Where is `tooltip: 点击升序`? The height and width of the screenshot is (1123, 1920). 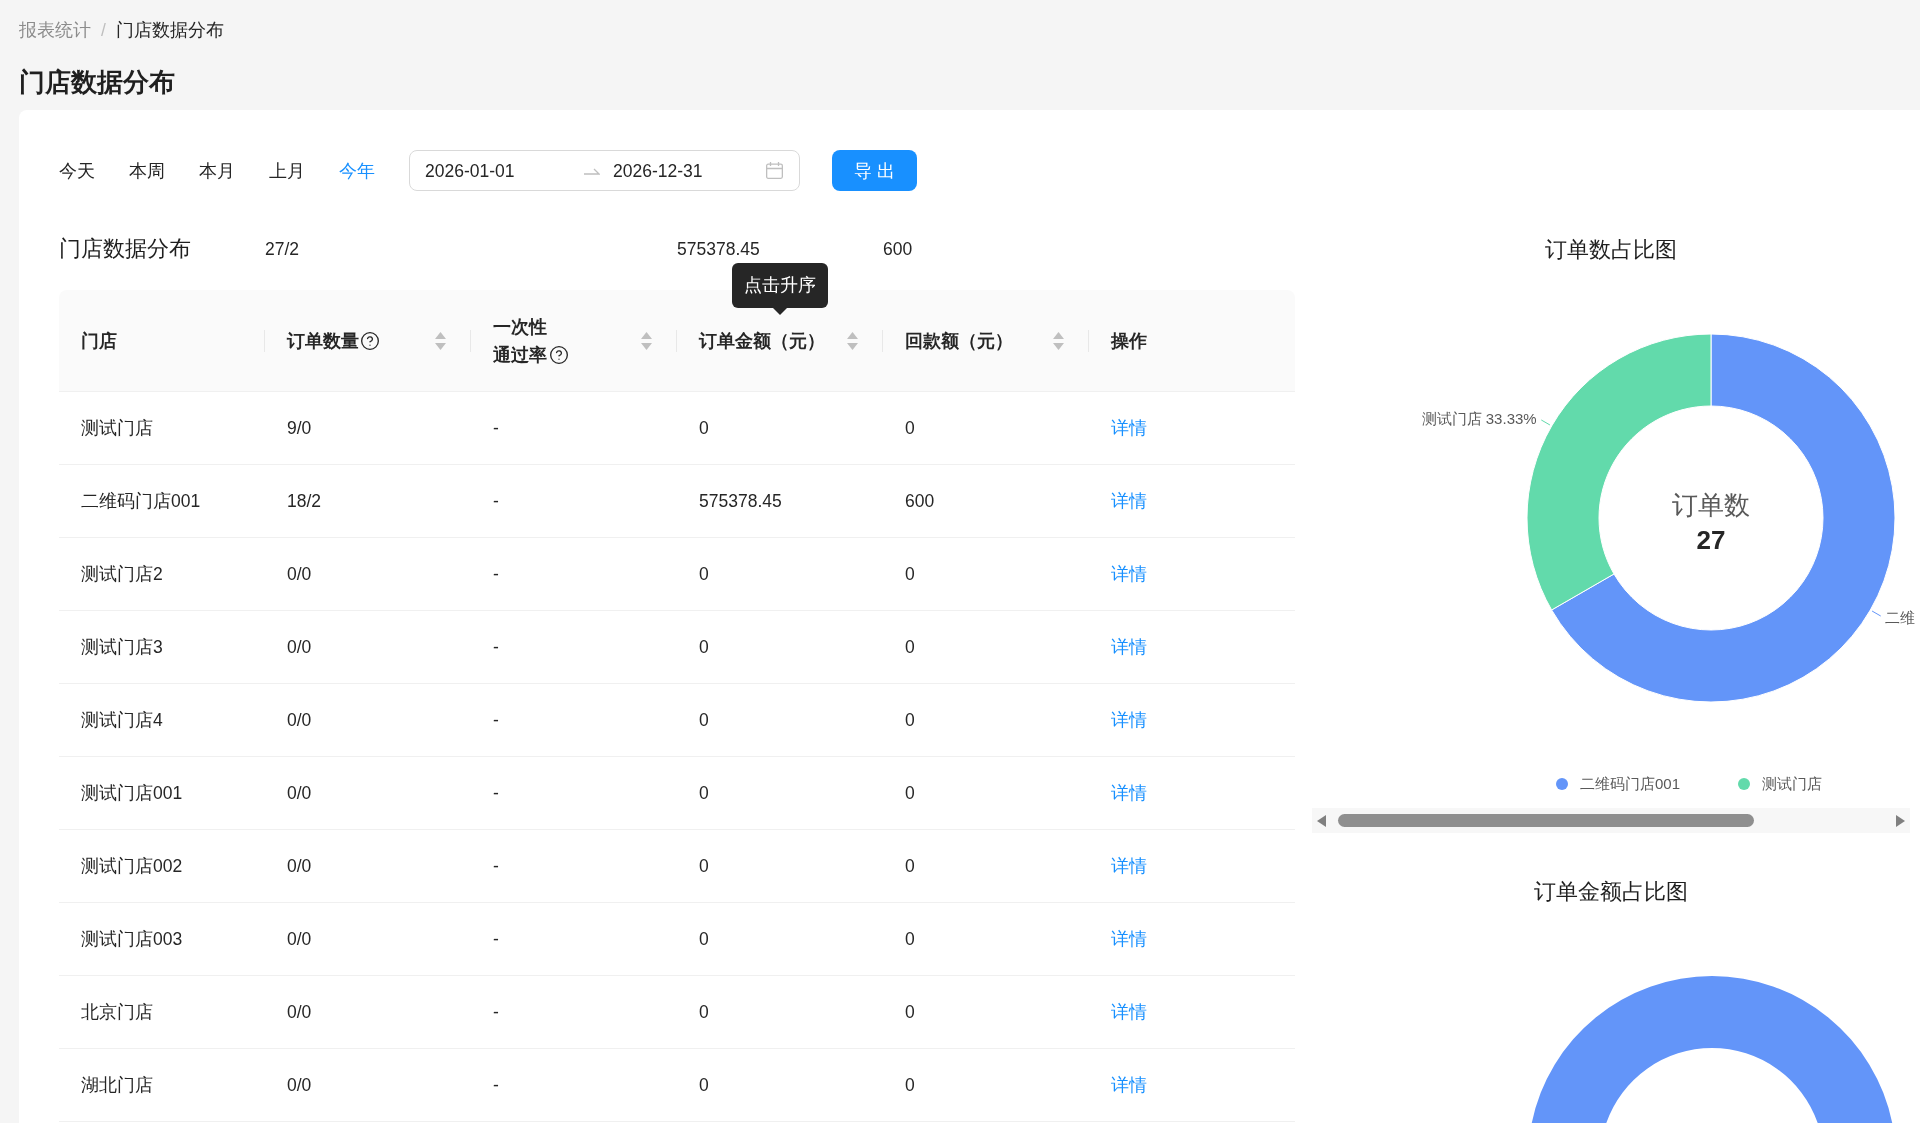 tooltip: 点击升序 is located at coordinates (780, 289).